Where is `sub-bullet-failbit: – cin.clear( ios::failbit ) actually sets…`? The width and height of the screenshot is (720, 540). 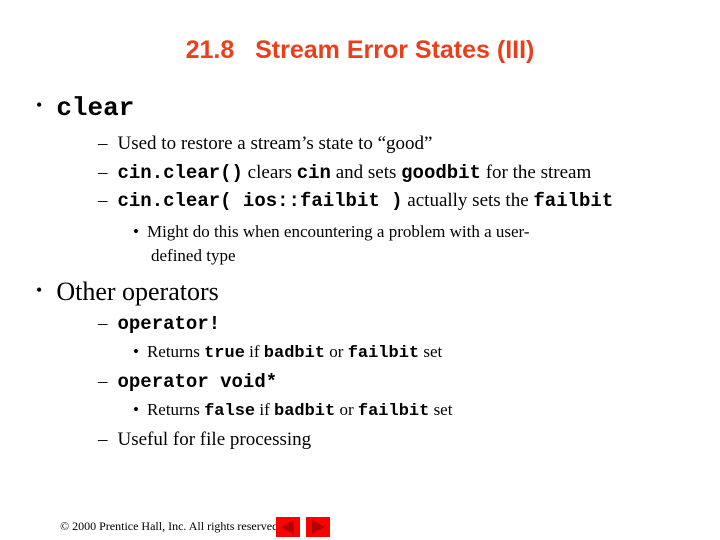 sub-bullet-failbit: – cin.clear( ios::failbit ) actually sets… is located at coordinates (355, 201).